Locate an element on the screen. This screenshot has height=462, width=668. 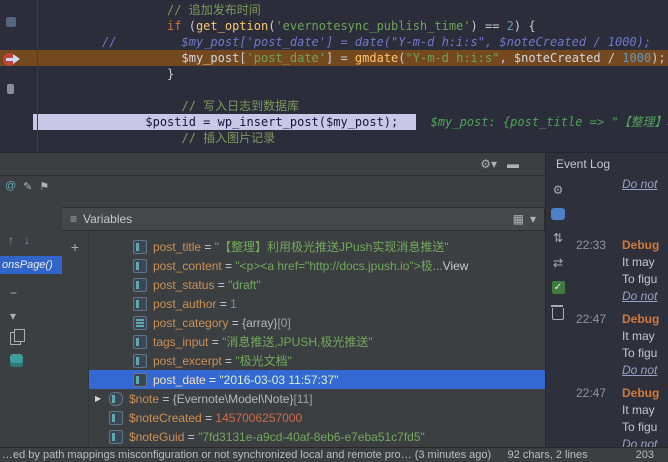
layout-icon: ▦ is located at coordinates (518, 219).